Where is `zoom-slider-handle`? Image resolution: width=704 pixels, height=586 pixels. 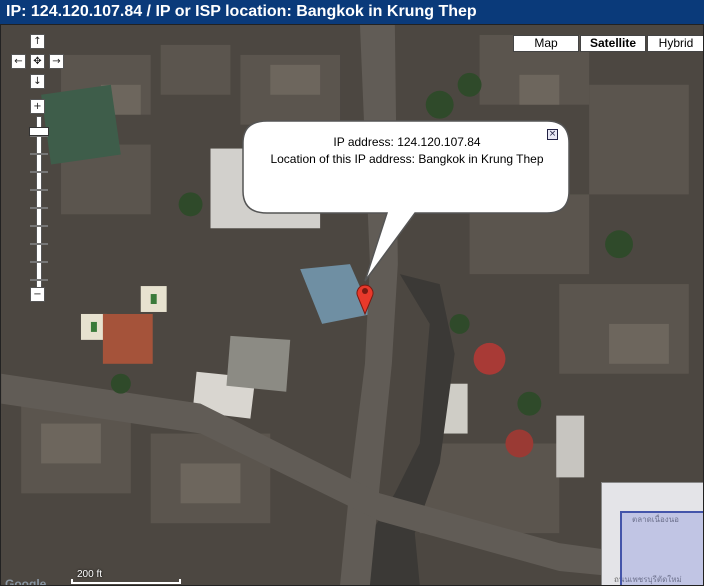 zoom-slider-handle is located at coordinates (39, 131).